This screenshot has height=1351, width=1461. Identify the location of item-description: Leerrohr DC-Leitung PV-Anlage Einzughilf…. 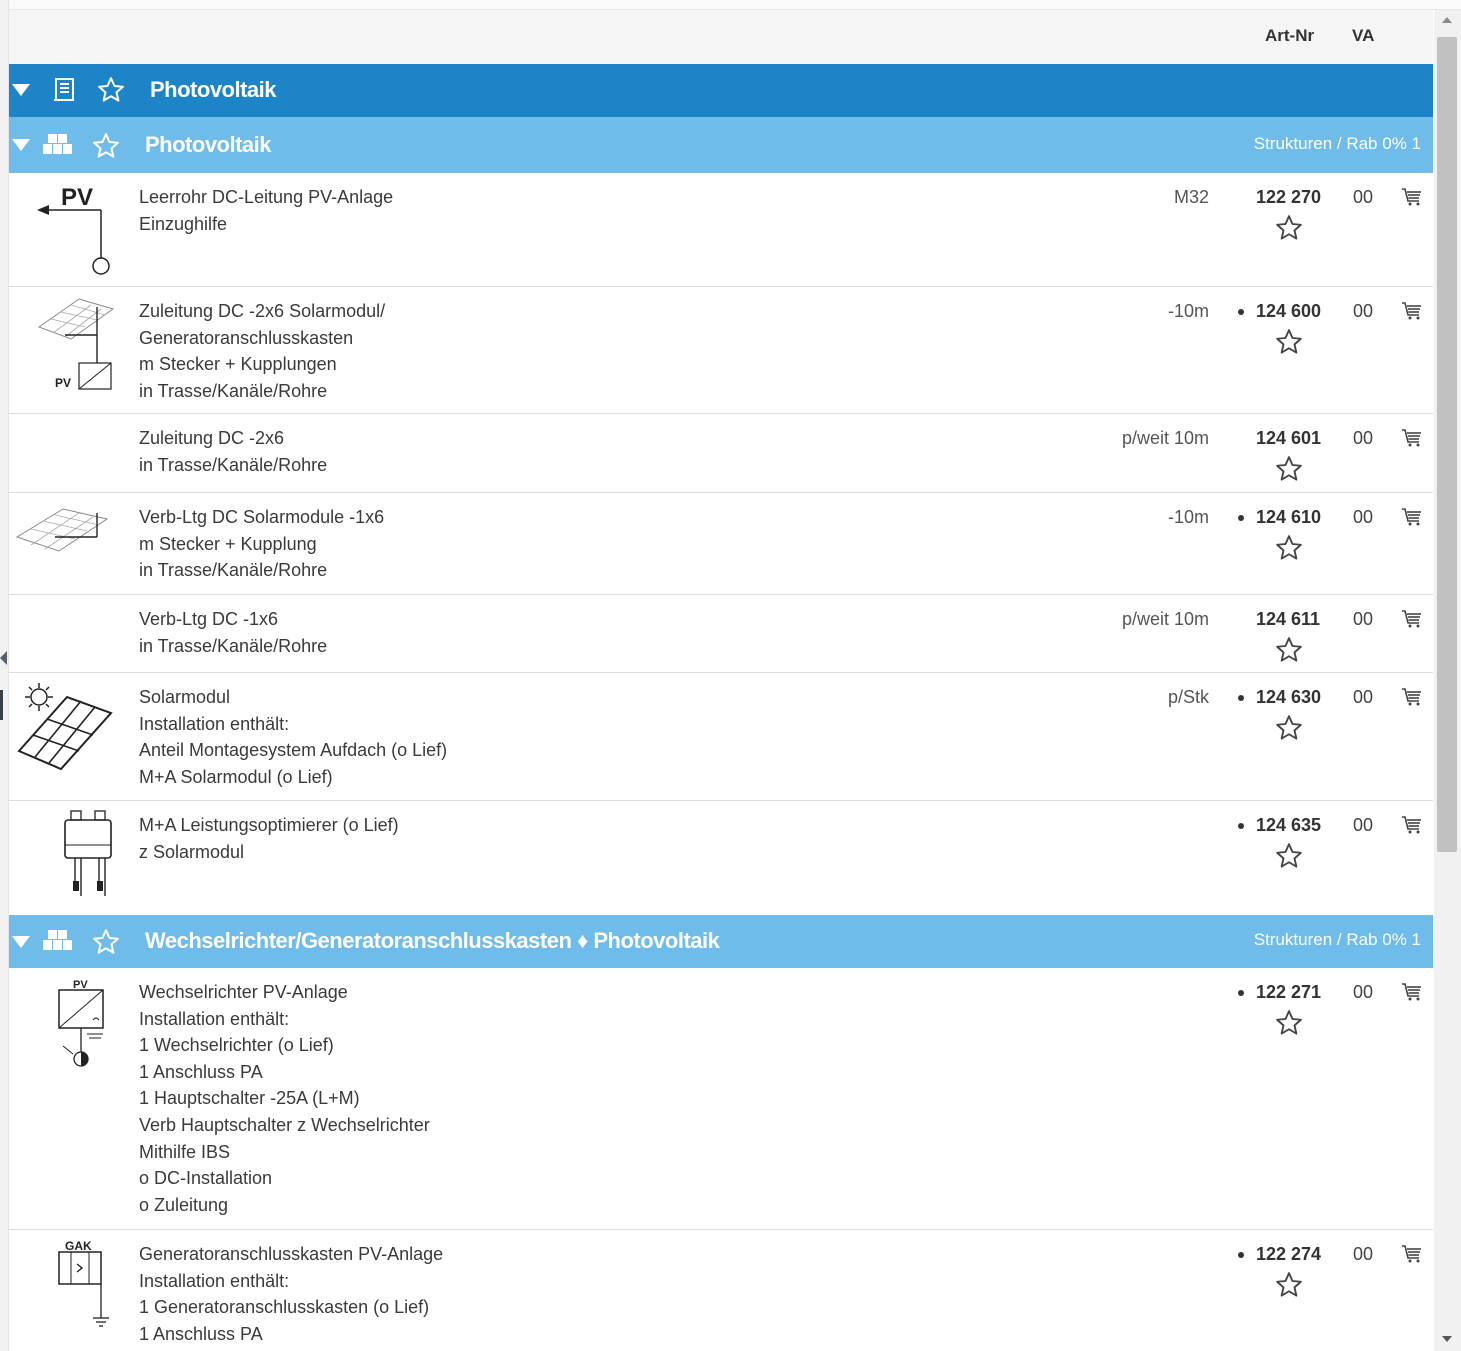
(266, 210).